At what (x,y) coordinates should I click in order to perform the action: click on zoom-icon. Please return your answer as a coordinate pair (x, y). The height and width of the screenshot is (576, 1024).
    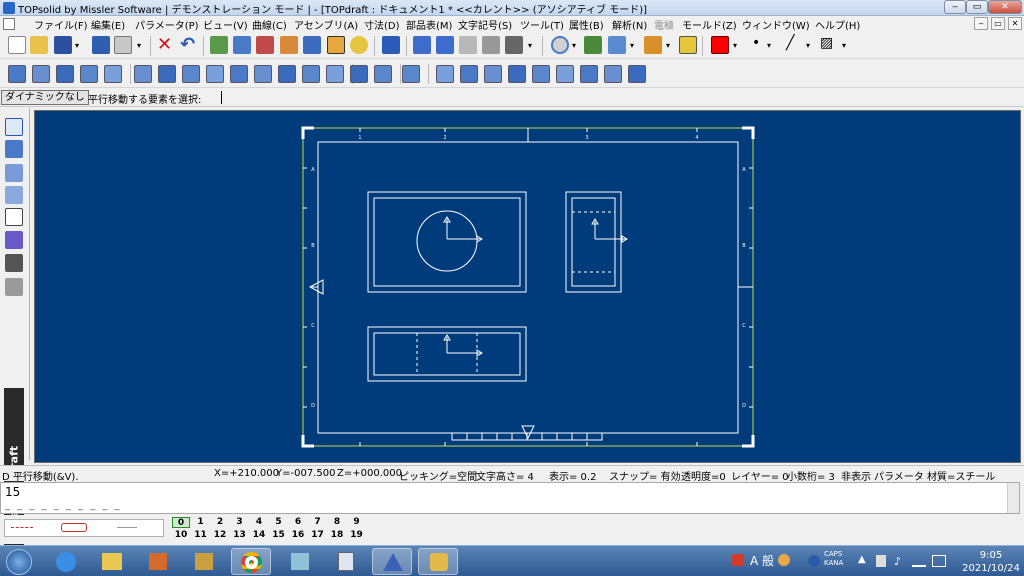
    Looking at the image, I should click on (560, 45).